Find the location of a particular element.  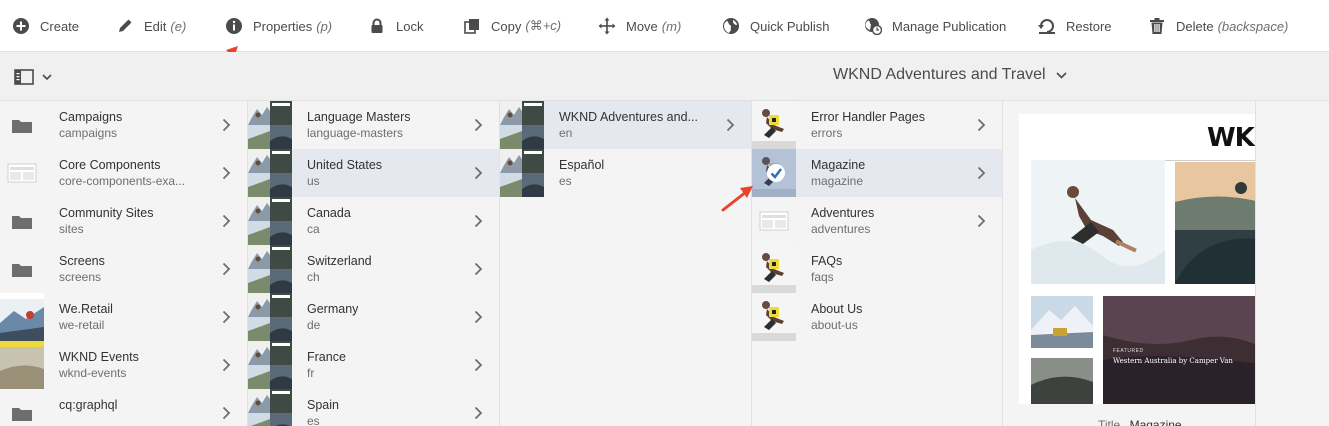

list-item: Germany de is located at coordinates (373, 317).